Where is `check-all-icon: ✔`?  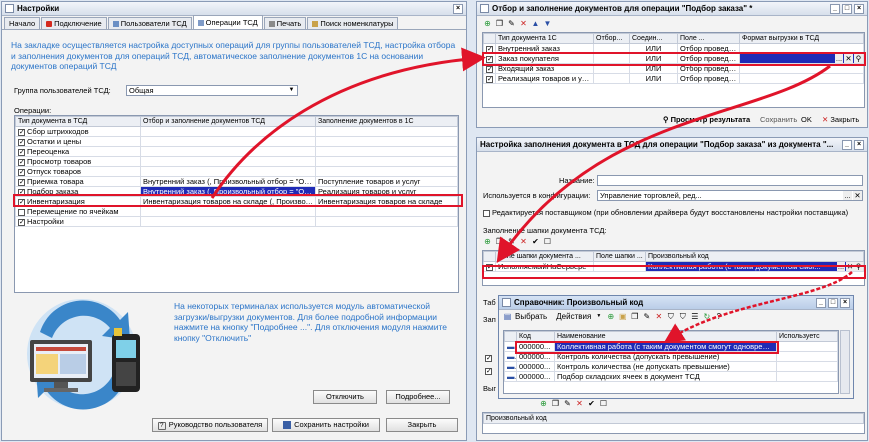
check-all-icon: ✔ is located at coordinates (535, 241).